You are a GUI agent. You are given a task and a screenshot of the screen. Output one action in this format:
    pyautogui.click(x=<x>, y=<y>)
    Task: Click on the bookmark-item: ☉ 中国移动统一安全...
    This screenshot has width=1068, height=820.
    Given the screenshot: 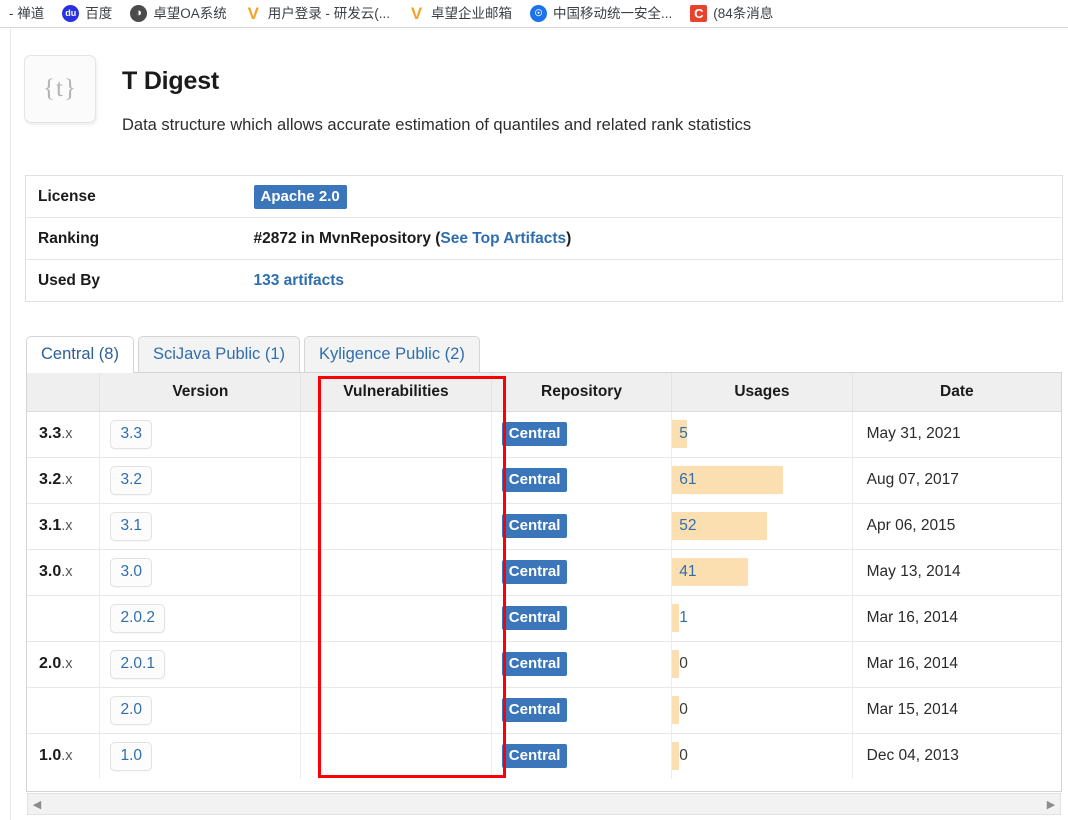 What is the action you would take?
    pyautogui.click(x=601, y=13)
    